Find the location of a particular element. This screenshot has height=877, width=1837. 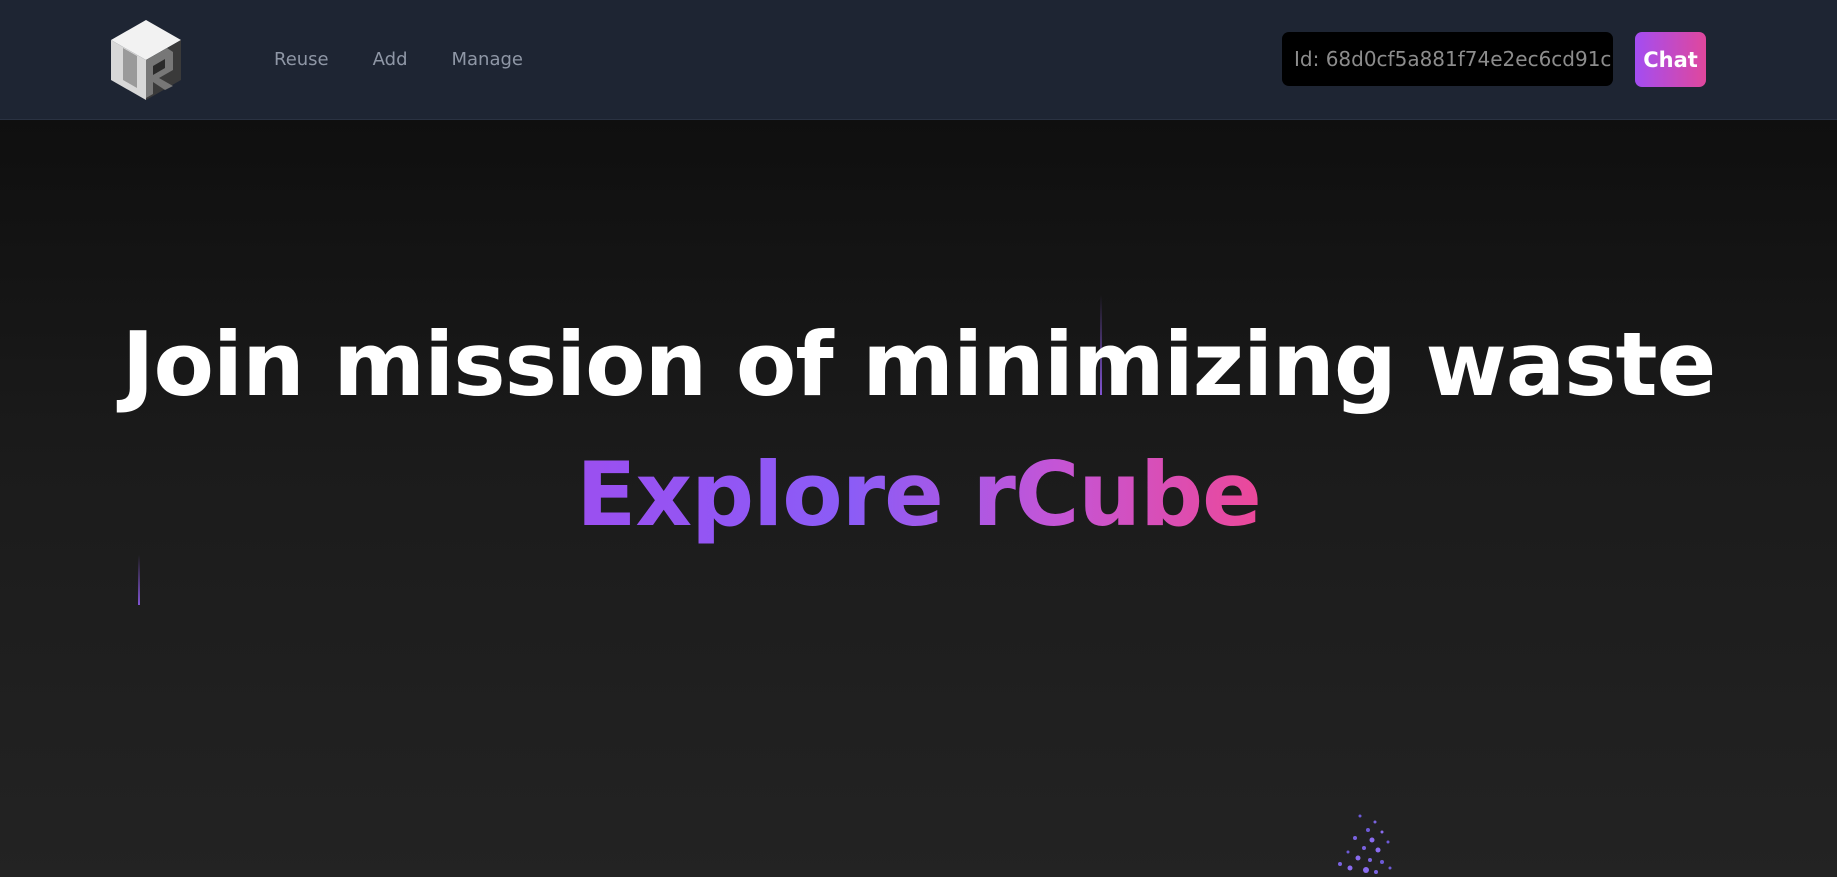

chat-button: Chat is located at coordinates (1670, 59).